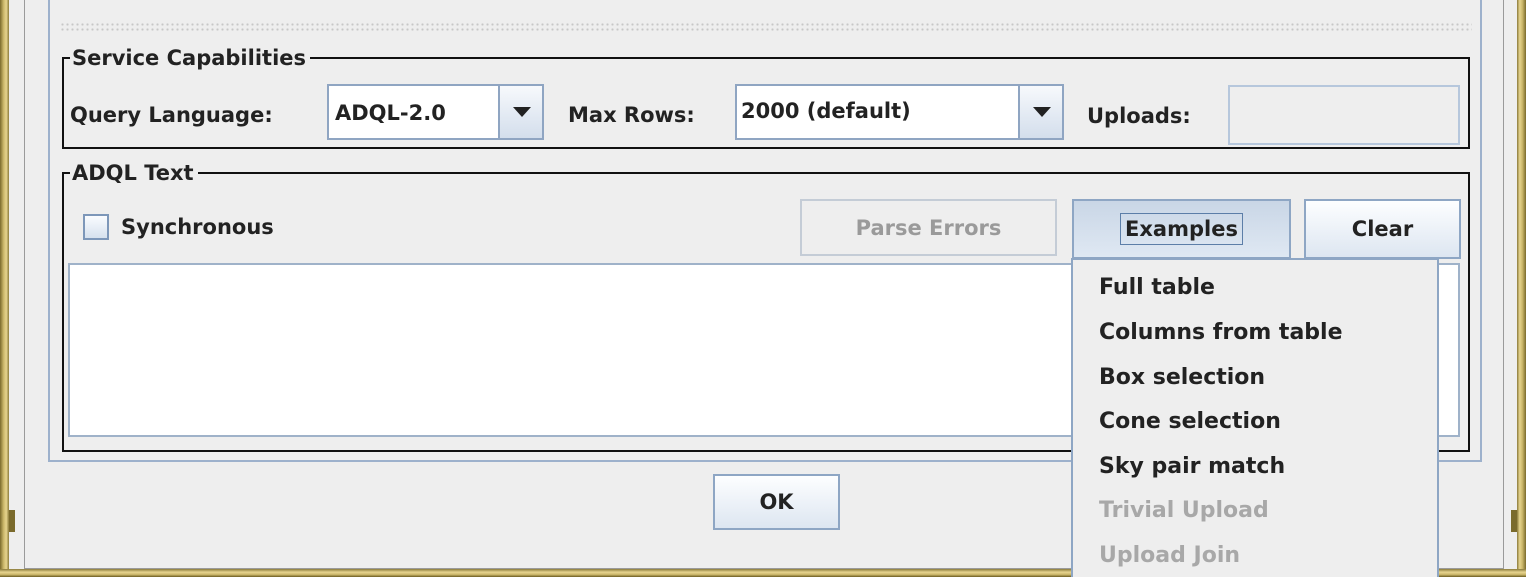 Image resolution: width=1526 pixels, height=577 pixels. What do you see at coordinates (190, 58) in the screenshot?
I see `service-capabilities-title: Service Capabilities` at bounding box center [190, 58].